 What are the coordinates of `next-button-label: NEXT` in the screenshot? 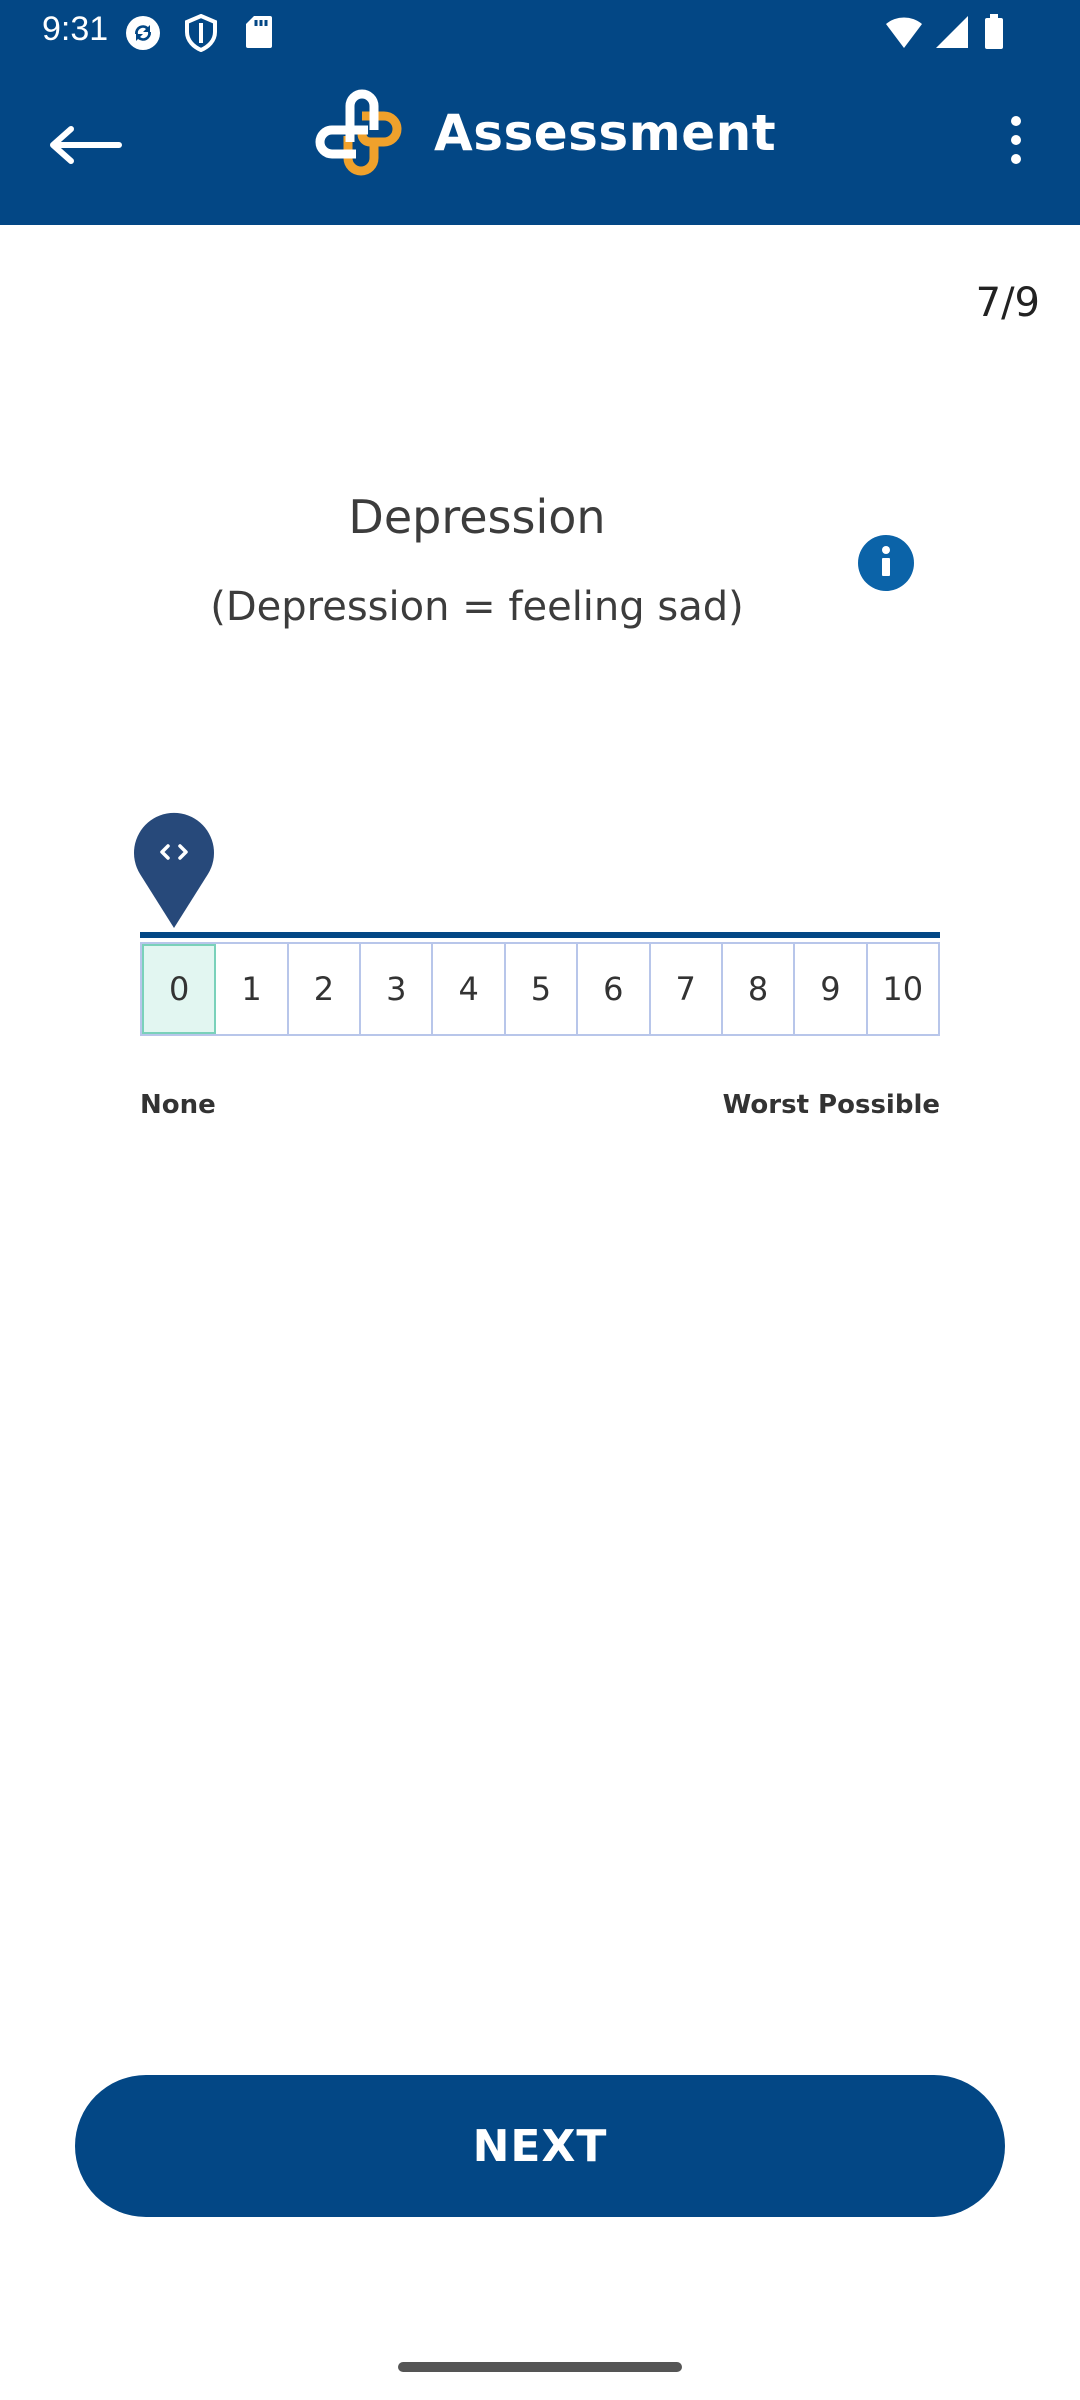 It's located at (540, 2146).